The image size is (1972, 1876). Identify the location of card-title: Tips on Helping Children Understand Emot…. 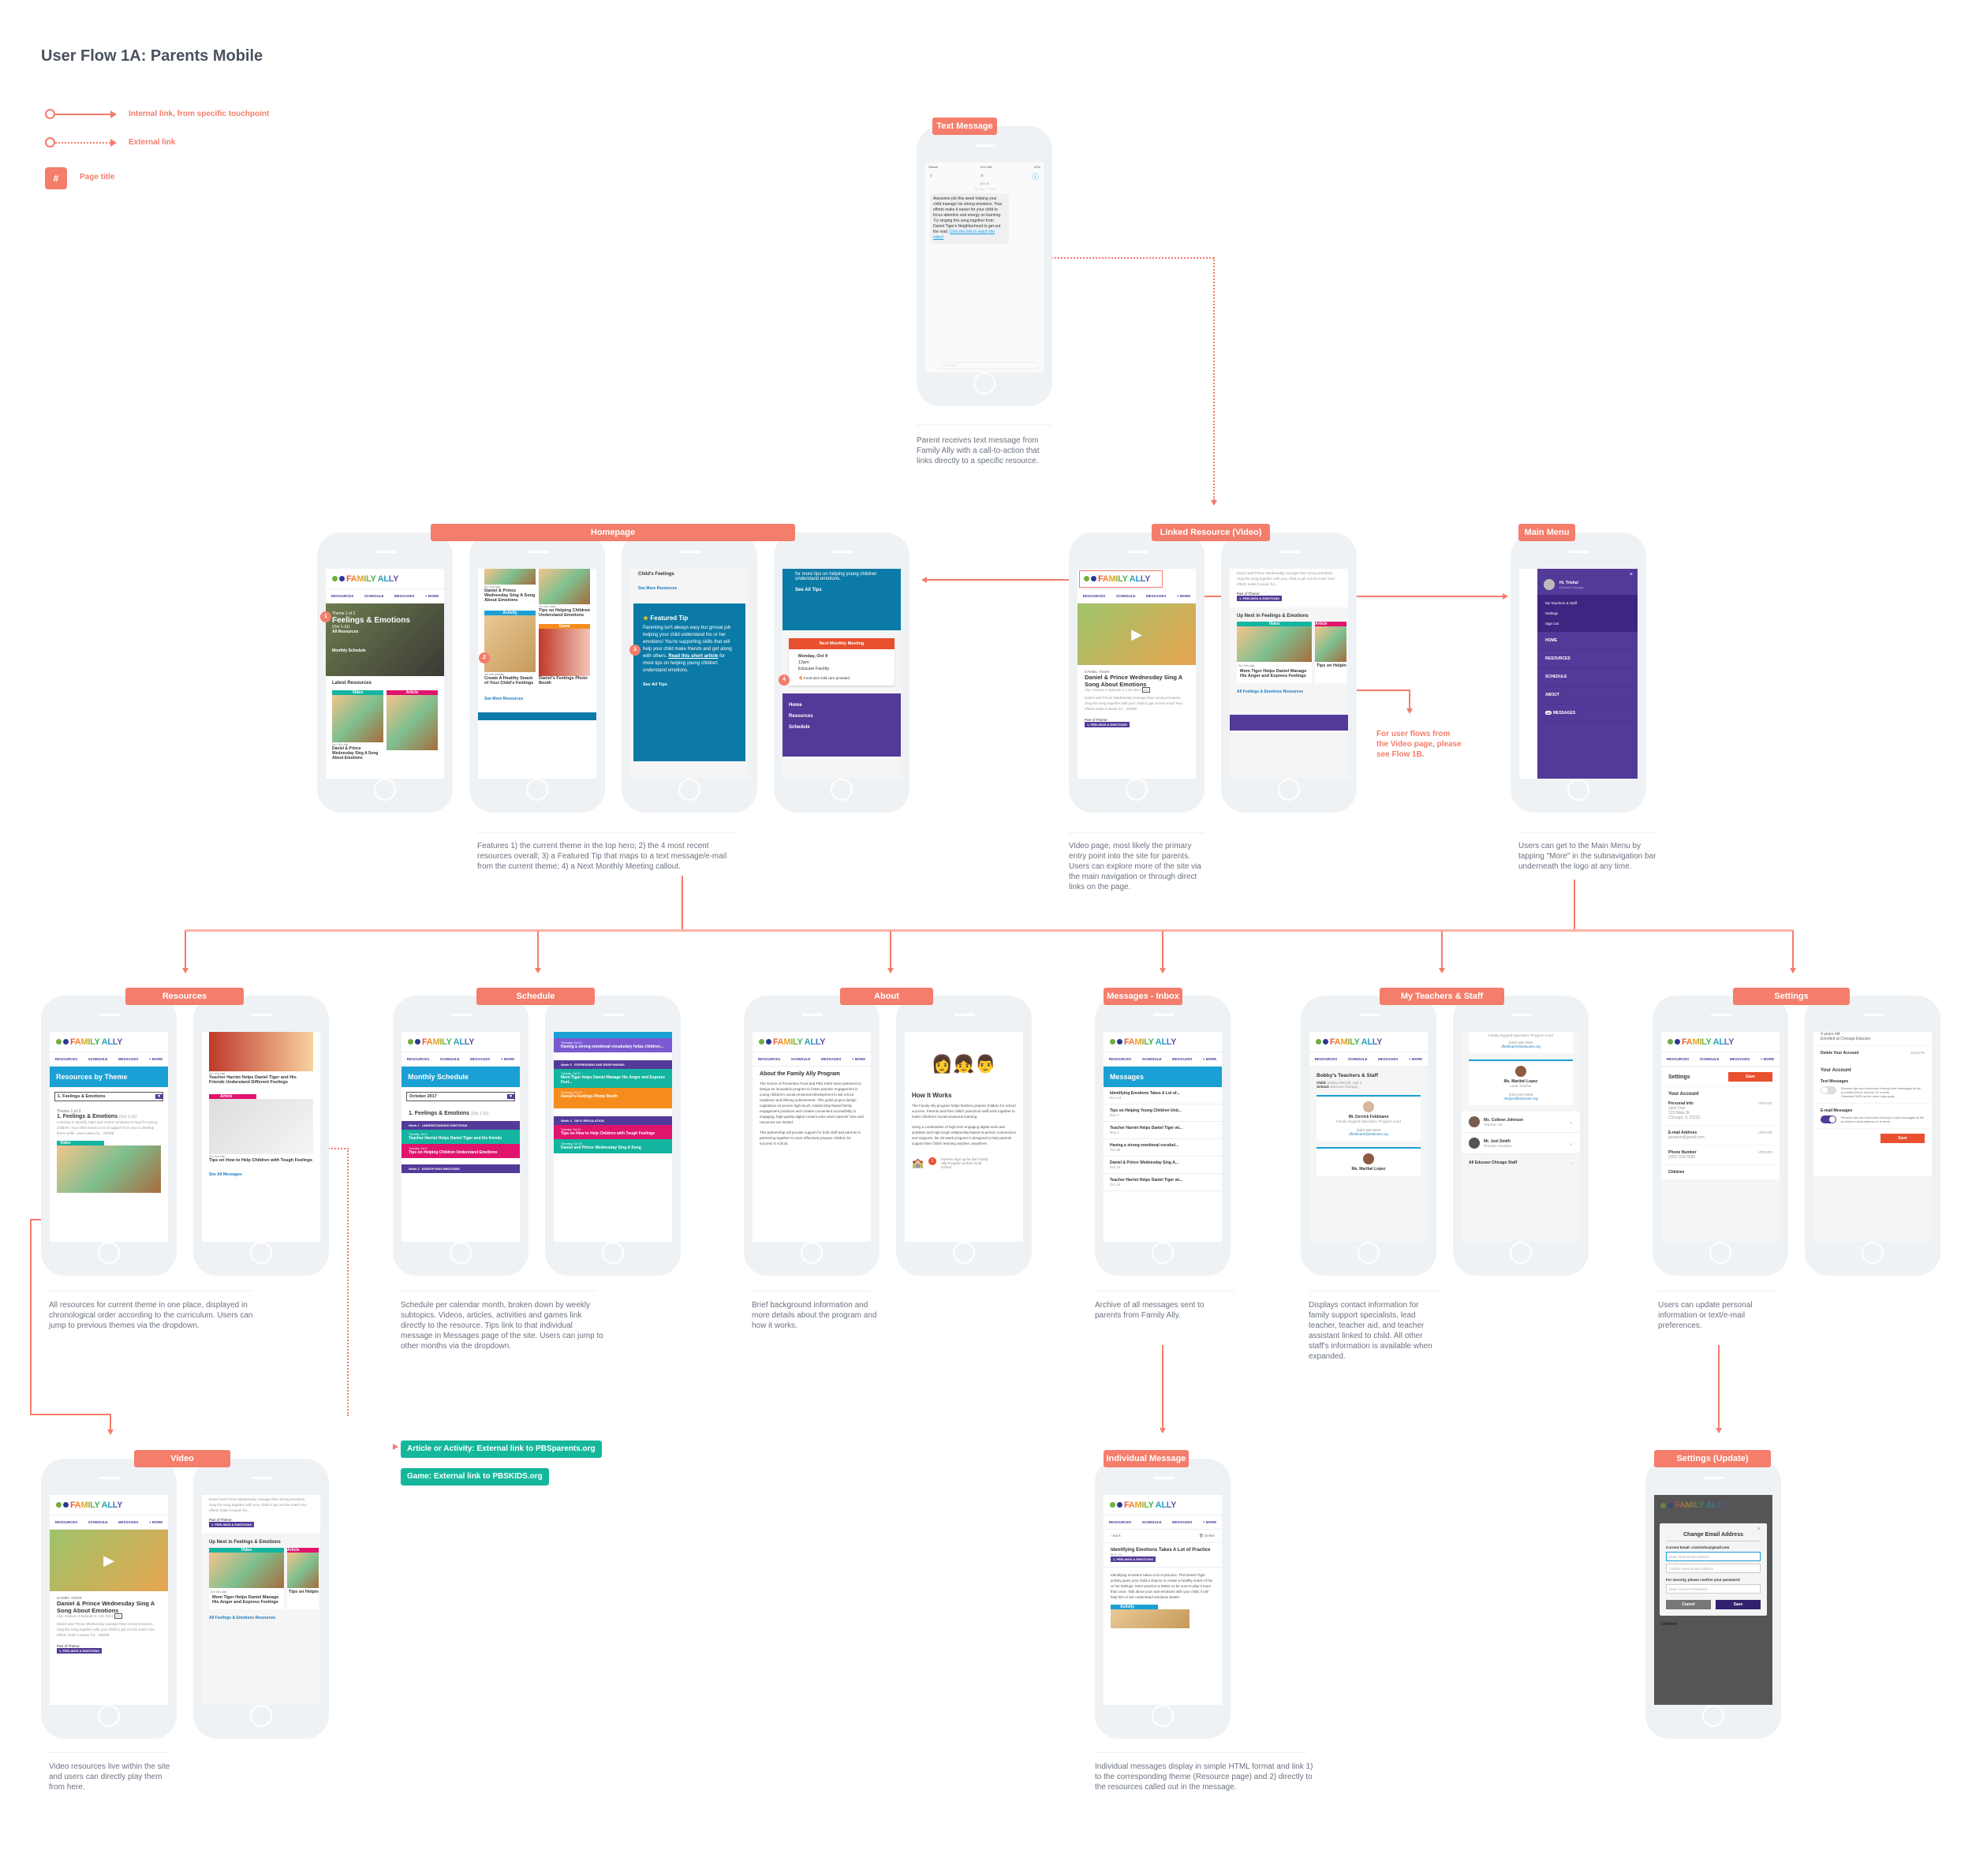
(564, 613).